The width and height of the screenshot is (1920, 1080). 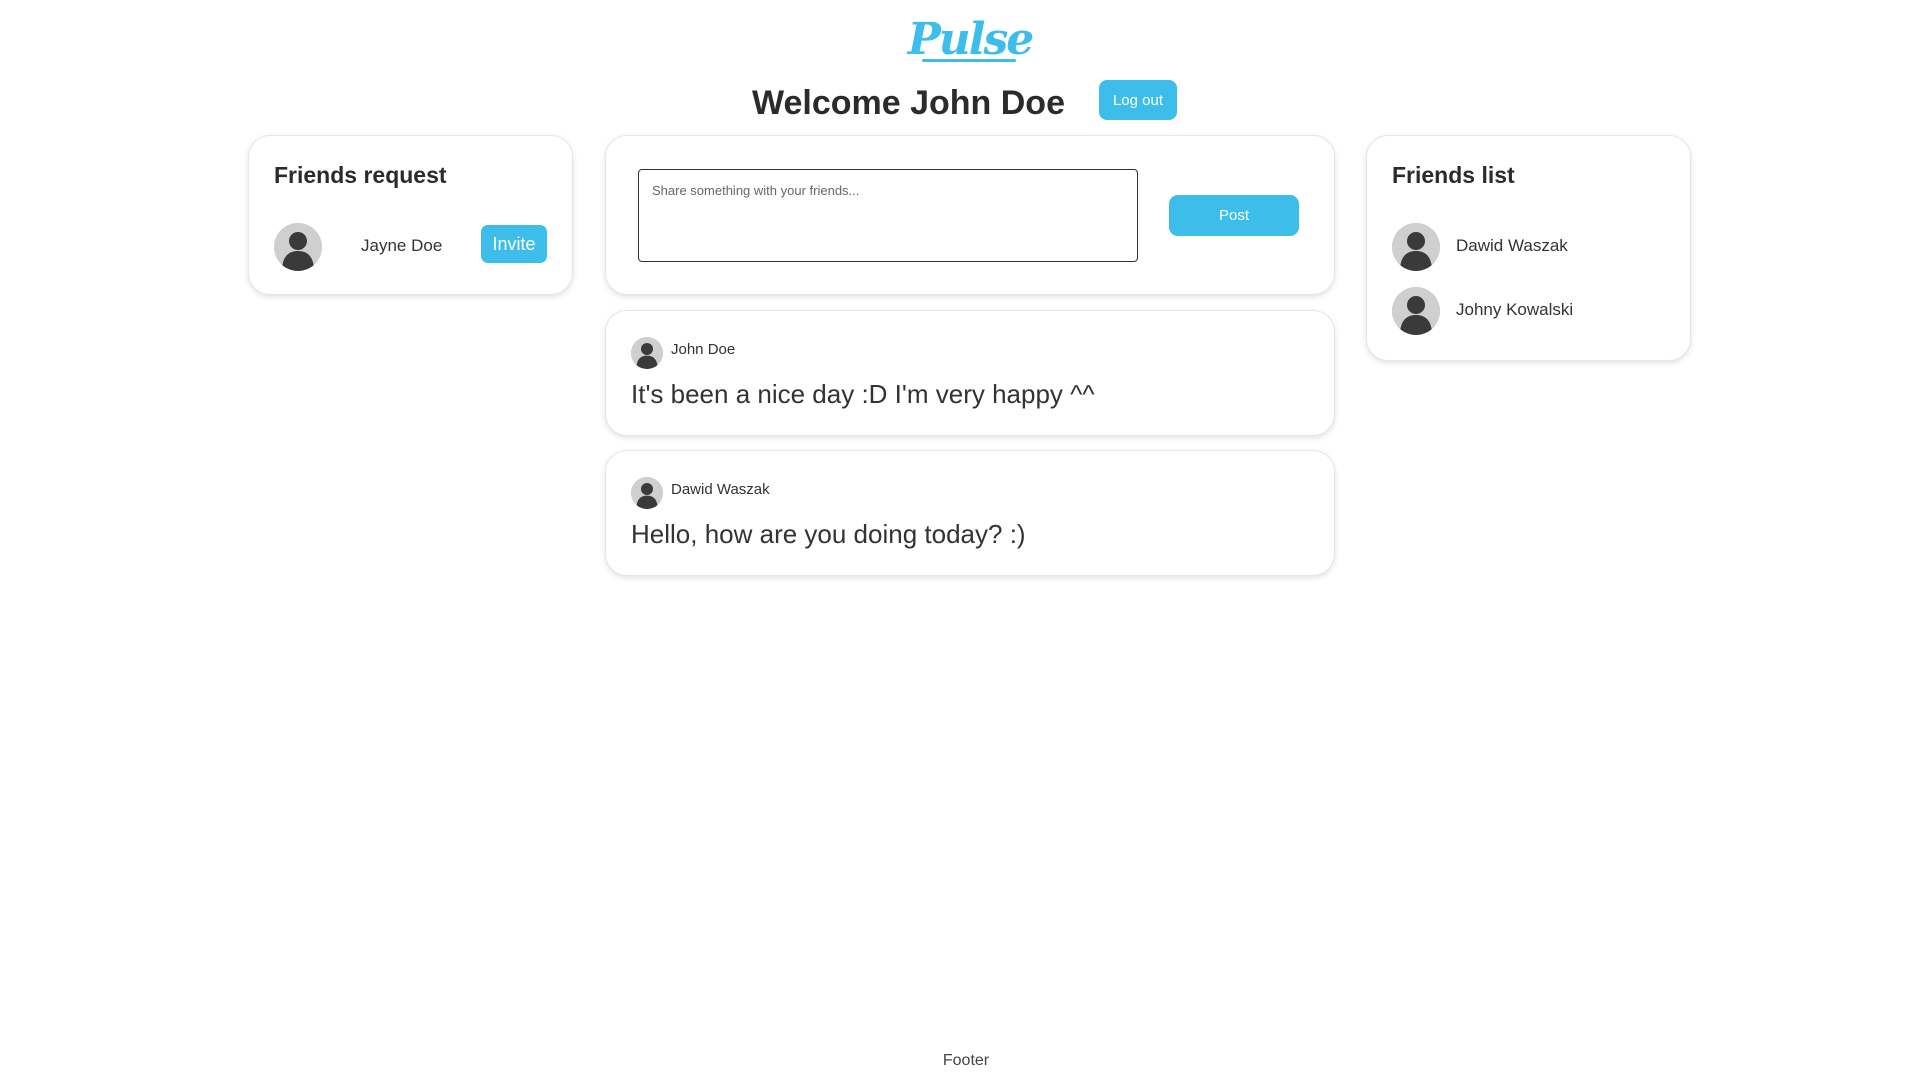 I want to click on footer: Footer, so click(x=966, y=1060).